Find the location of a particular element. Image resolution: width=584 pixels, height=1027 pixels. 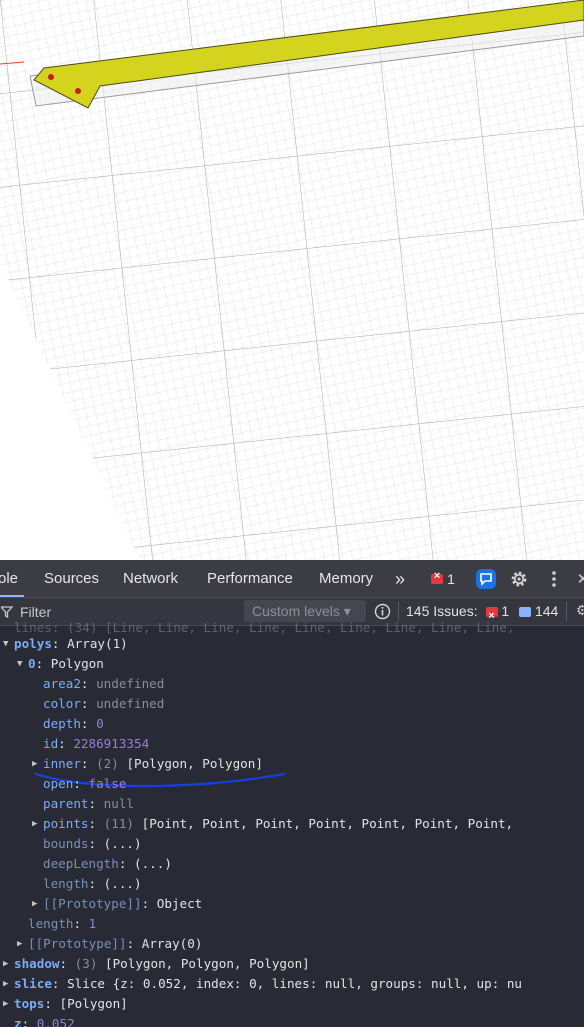

issues-message-count: 144 is located at coordinates (546, 611).